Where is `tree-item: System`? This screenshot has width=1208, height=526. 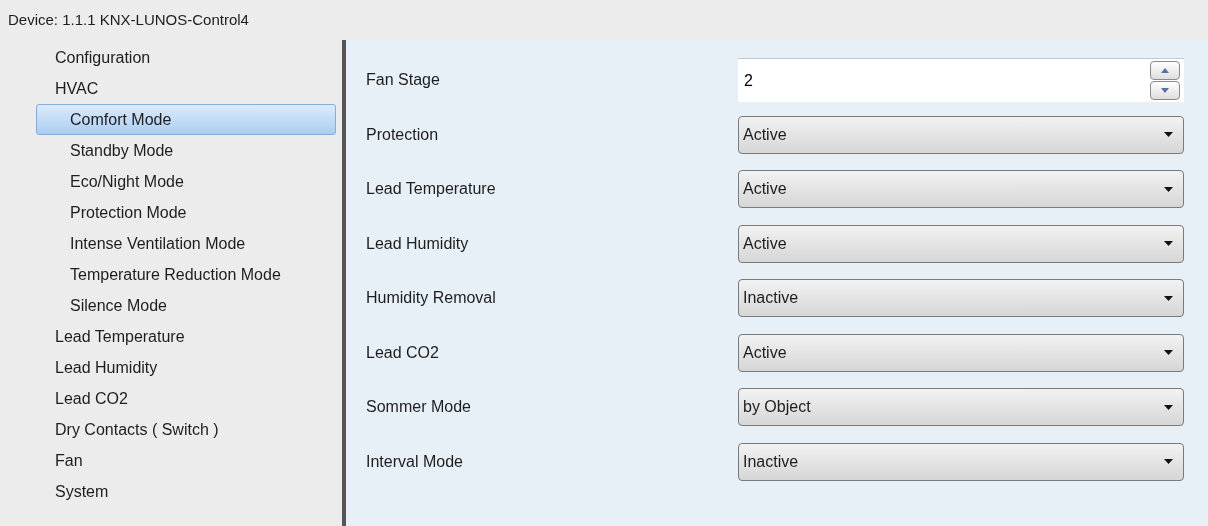 tree-item: System is located at coordinates (186, 491).